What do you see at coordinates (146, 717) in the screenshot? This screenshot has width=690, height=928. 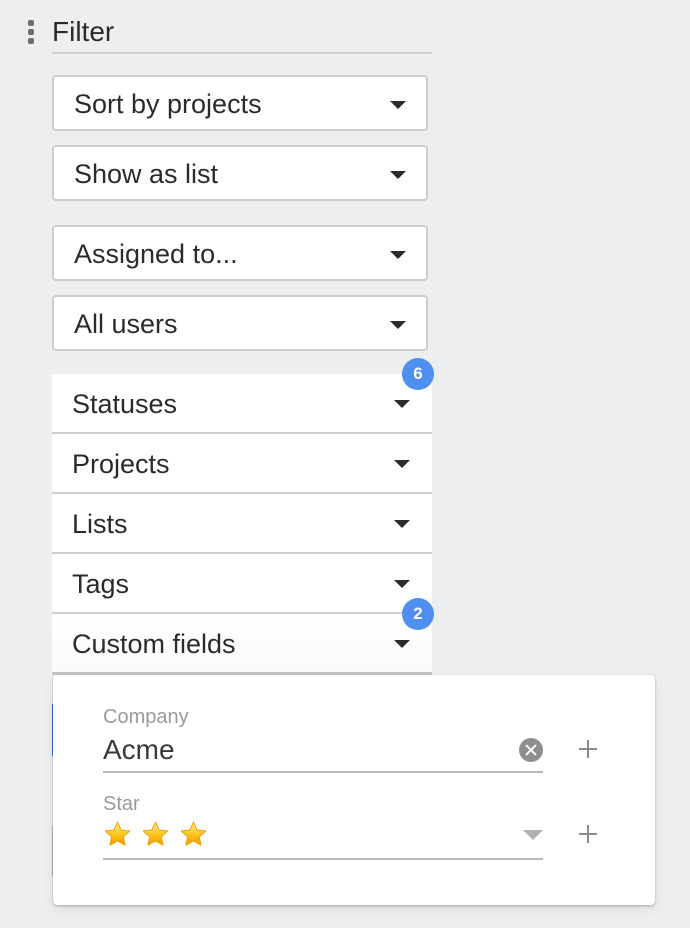 I see `field-label: Company` at bounding box center [146, 717].